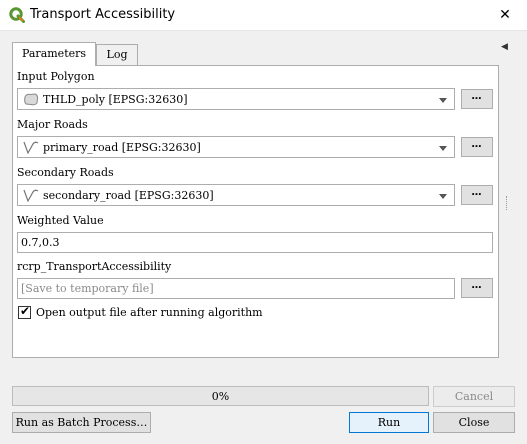  I want to click on open-output-checkbox: ✔, so click(24, 311).